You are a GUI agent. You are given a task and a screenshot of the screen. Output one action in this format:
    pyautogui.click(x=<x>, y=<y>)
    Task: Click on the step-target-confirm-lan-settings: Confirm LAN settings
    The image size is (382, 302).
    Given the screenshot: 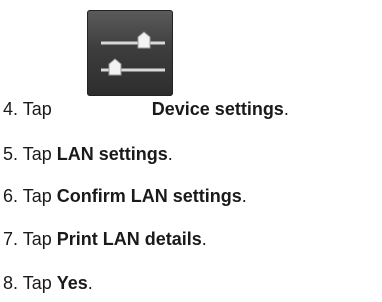 What is the action you would take?
    pyautogui.click(x=149, y=196)
    